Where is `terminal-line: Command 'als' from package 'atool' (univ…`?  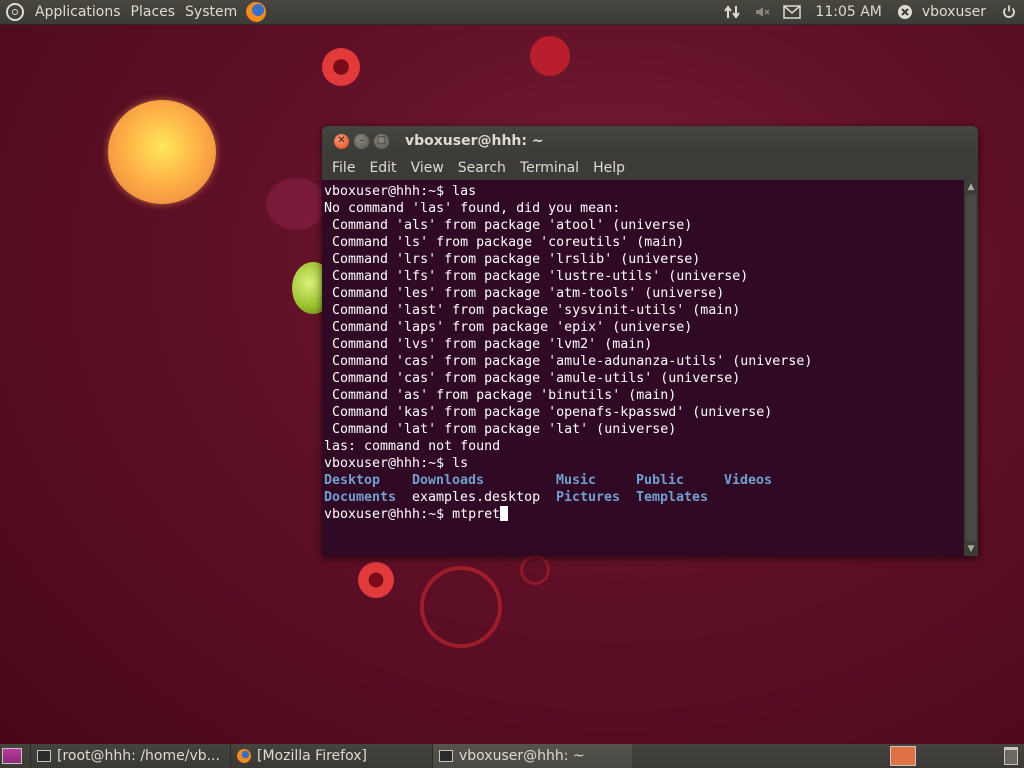 terminal-line: Command 'als' from package 'atool' (univ… is located at coordinates (508, 225).